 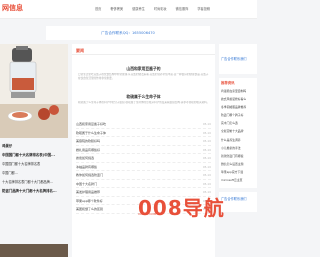 I want to click on list-item: 软硫属于什么生命子体 05-10, so click(x=143, y=133).